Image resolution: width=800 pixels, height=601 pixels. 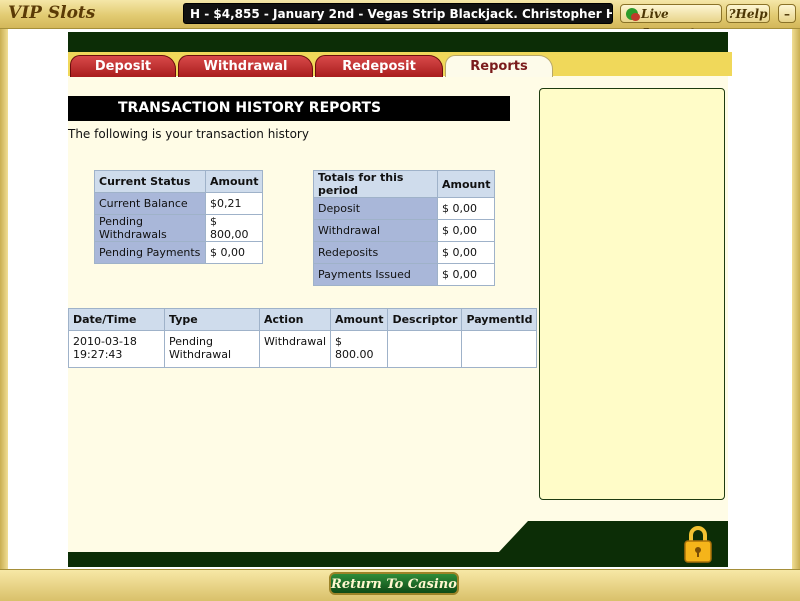 I want to click on tab-redeposit: Redeposit, so click(x=379, y=66).